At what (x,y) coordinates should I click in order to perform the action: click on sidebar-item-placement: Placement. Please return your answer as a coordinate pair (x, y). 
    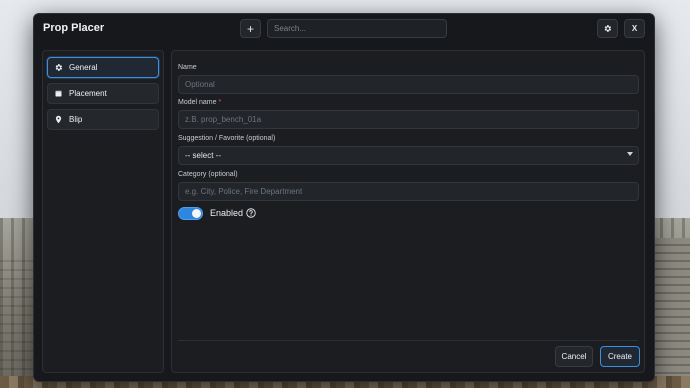
    Looking at the image, I should click on (103, 93).